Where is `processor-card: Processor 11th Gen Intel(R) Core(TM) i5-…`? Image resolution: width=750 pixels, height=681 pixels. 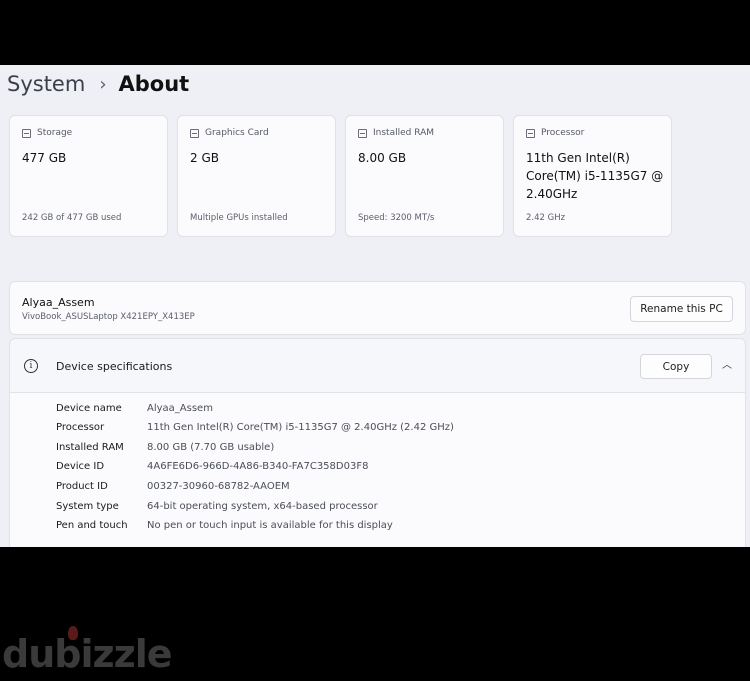 processor-card: Processor 11th Gen Intel(R) Core(TM) i5-… is located at coordinates (592, 176).